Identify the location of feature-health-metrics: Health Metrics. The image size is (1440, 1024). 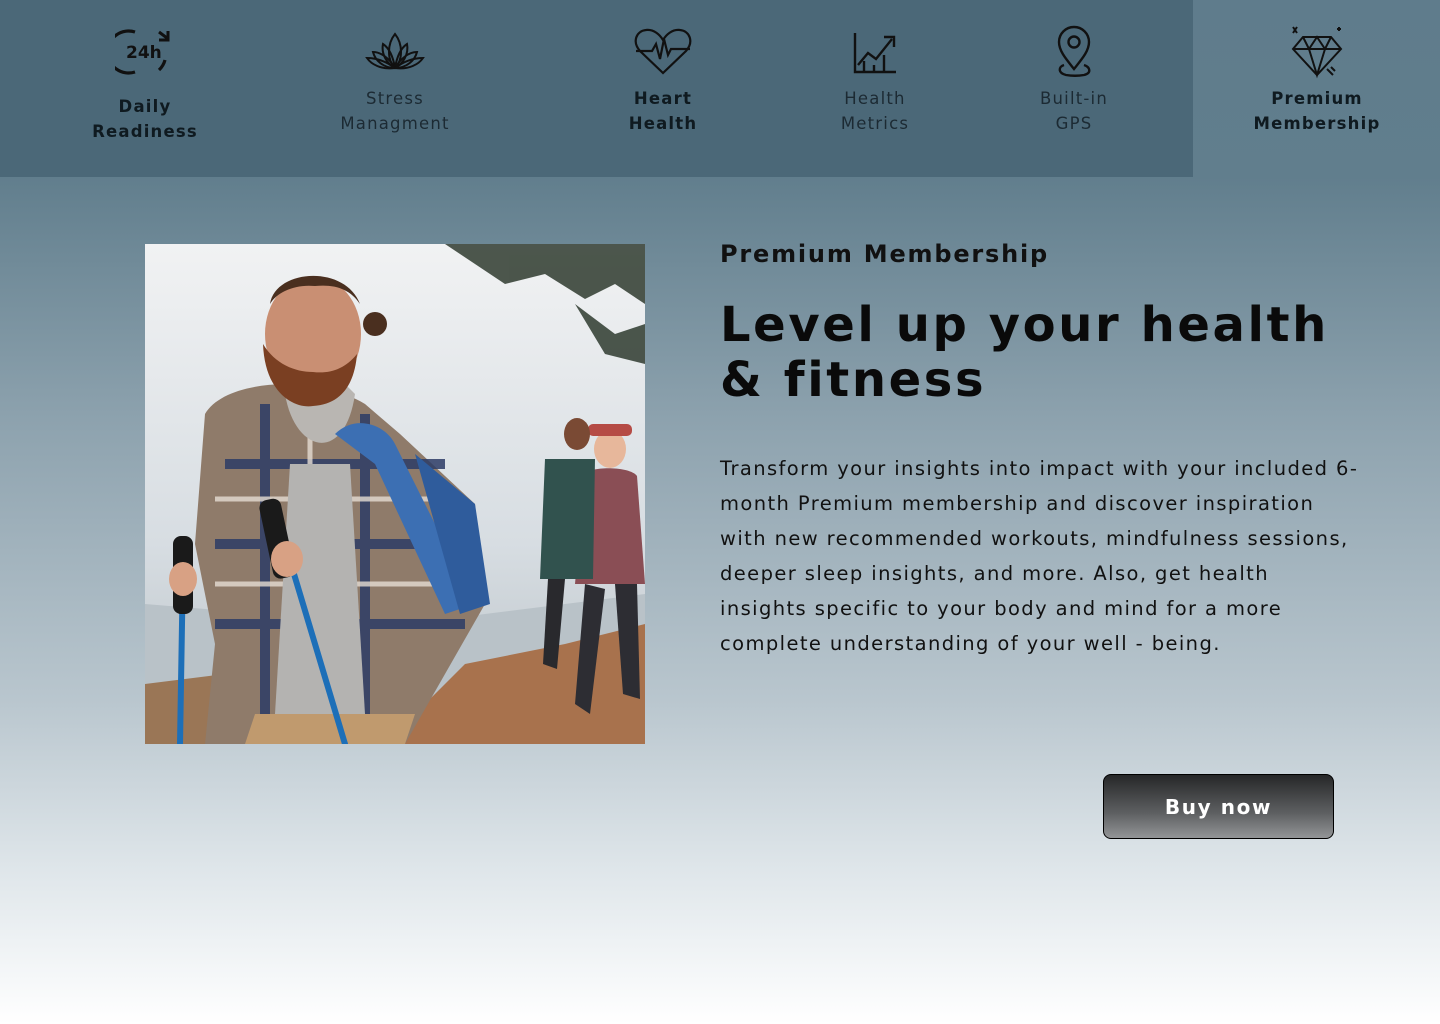
(875, 80).